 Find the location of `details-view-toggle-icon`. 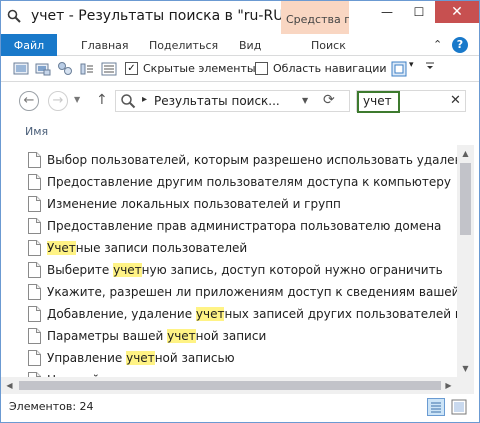

details-view-toggle-icon is located at coordinates (436, 407).